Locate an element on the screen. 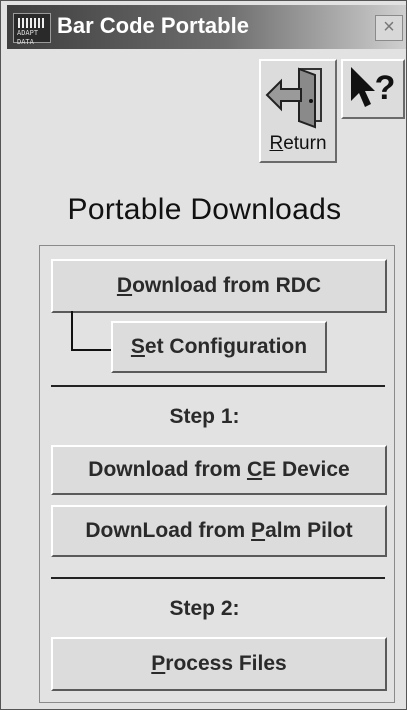 This screenshot has width=407, height=710. download-from-palm-pilot-label: DownLoad from Palm Pilot is located at coordinates (219, 530).